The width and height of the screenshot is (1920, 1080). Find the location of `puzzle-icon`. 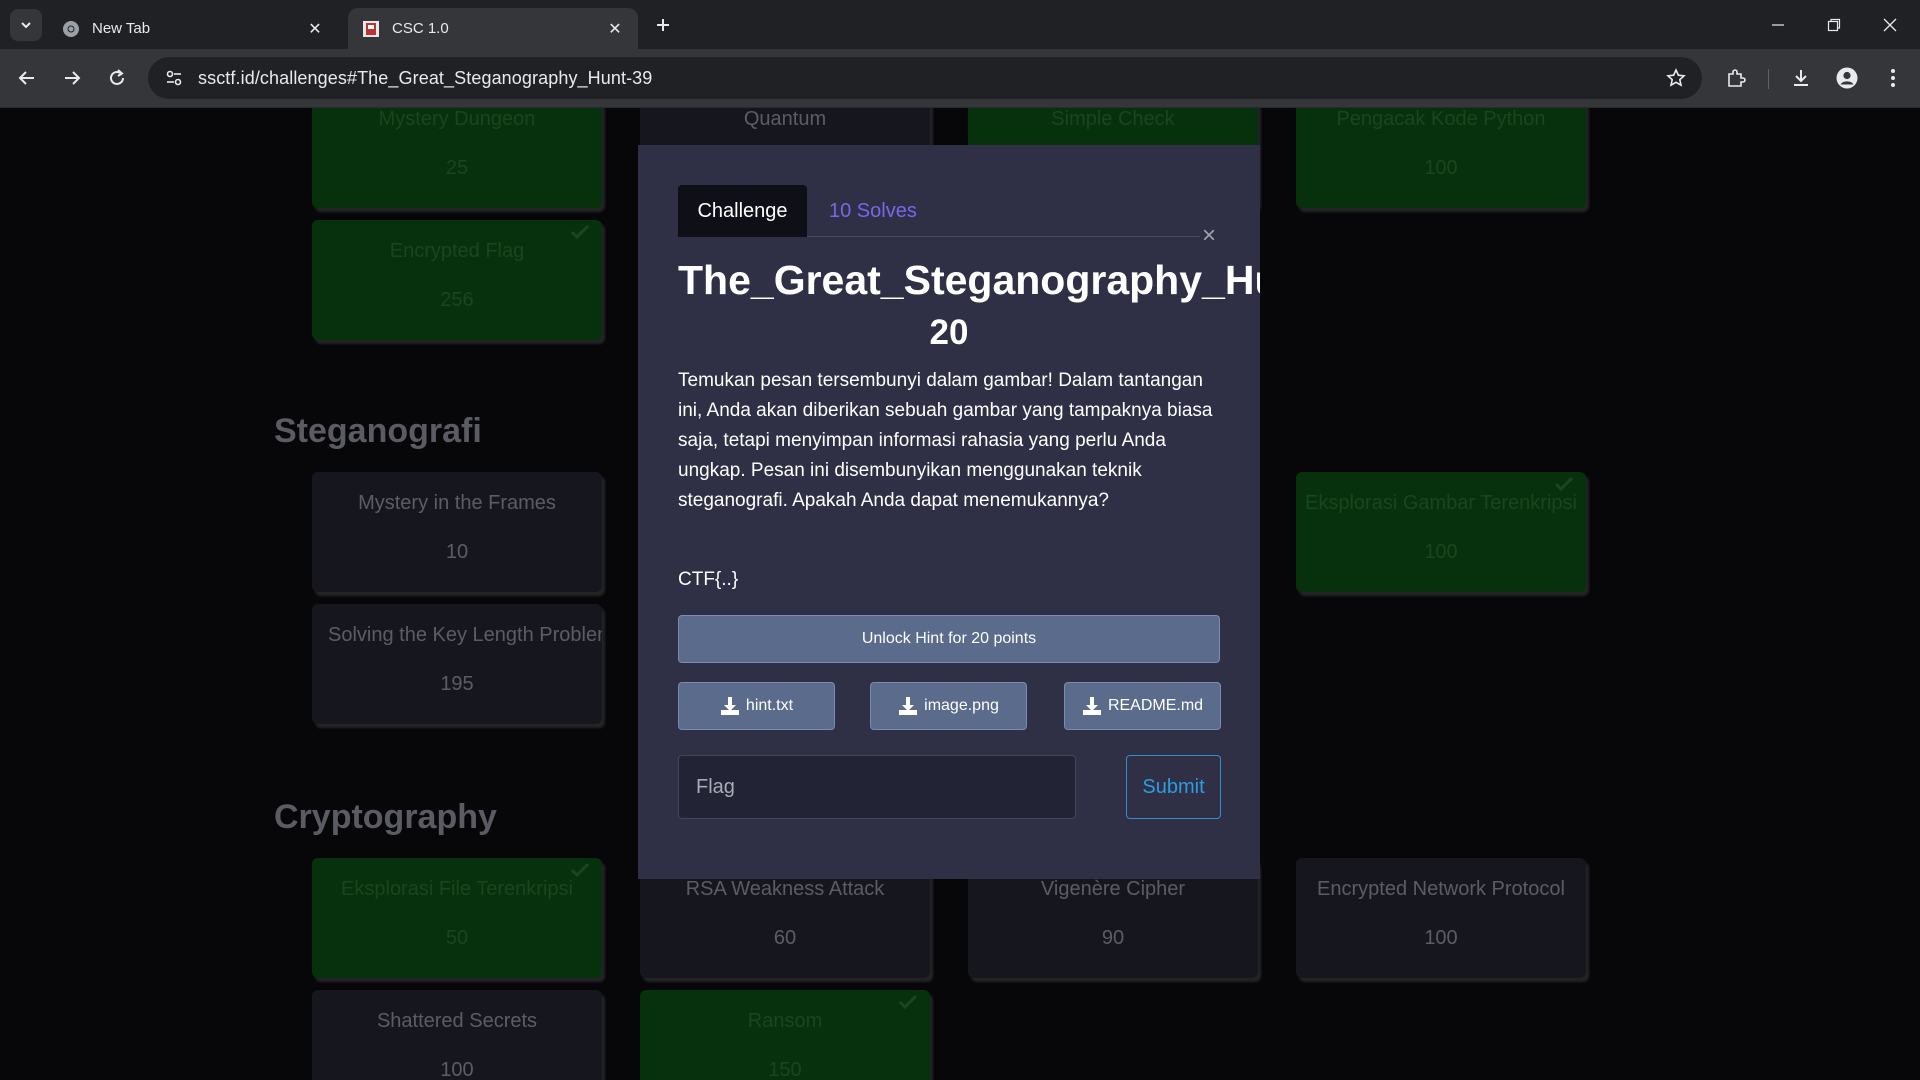

puzzle-icon is located at coordinates (1737, 78).